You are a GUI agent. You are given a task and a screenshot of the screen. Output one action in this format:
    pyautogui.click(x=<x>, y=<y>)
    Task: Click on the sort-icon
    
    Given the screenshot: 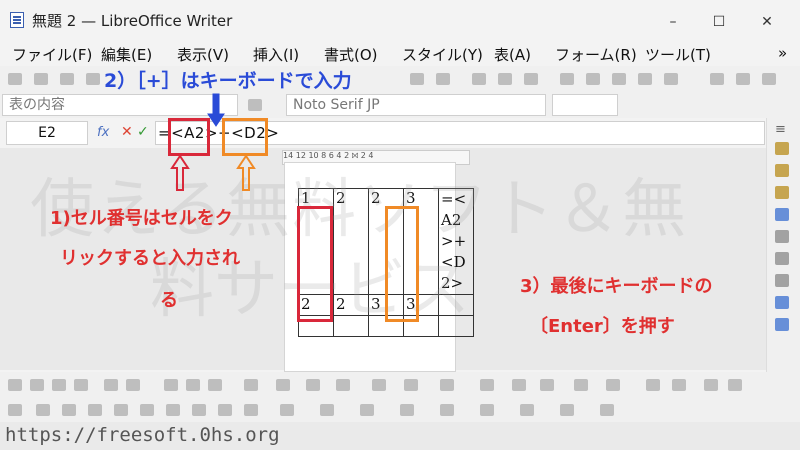 What is the action you would take?
    pyautogui.click(x=581, y=385)
    